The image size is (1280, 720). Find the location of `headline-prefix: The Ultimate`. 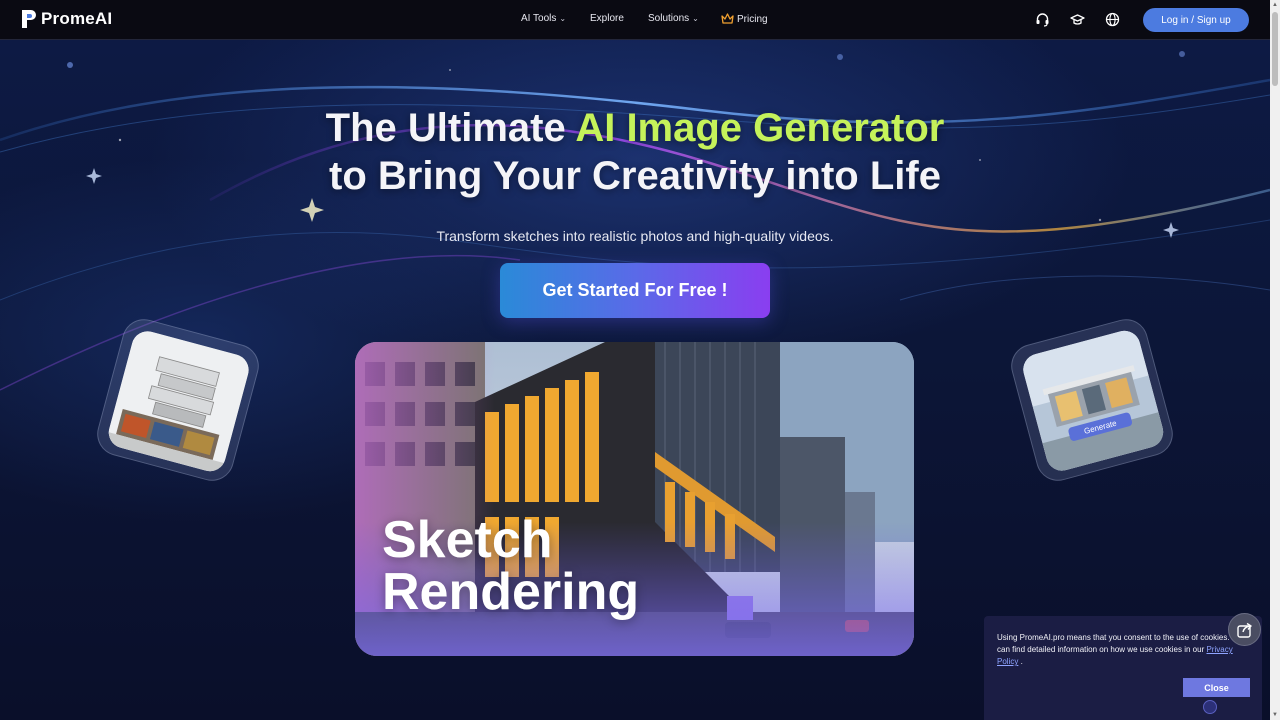

headline-prefix: The Ultimate is located at coordinates (450, 128).